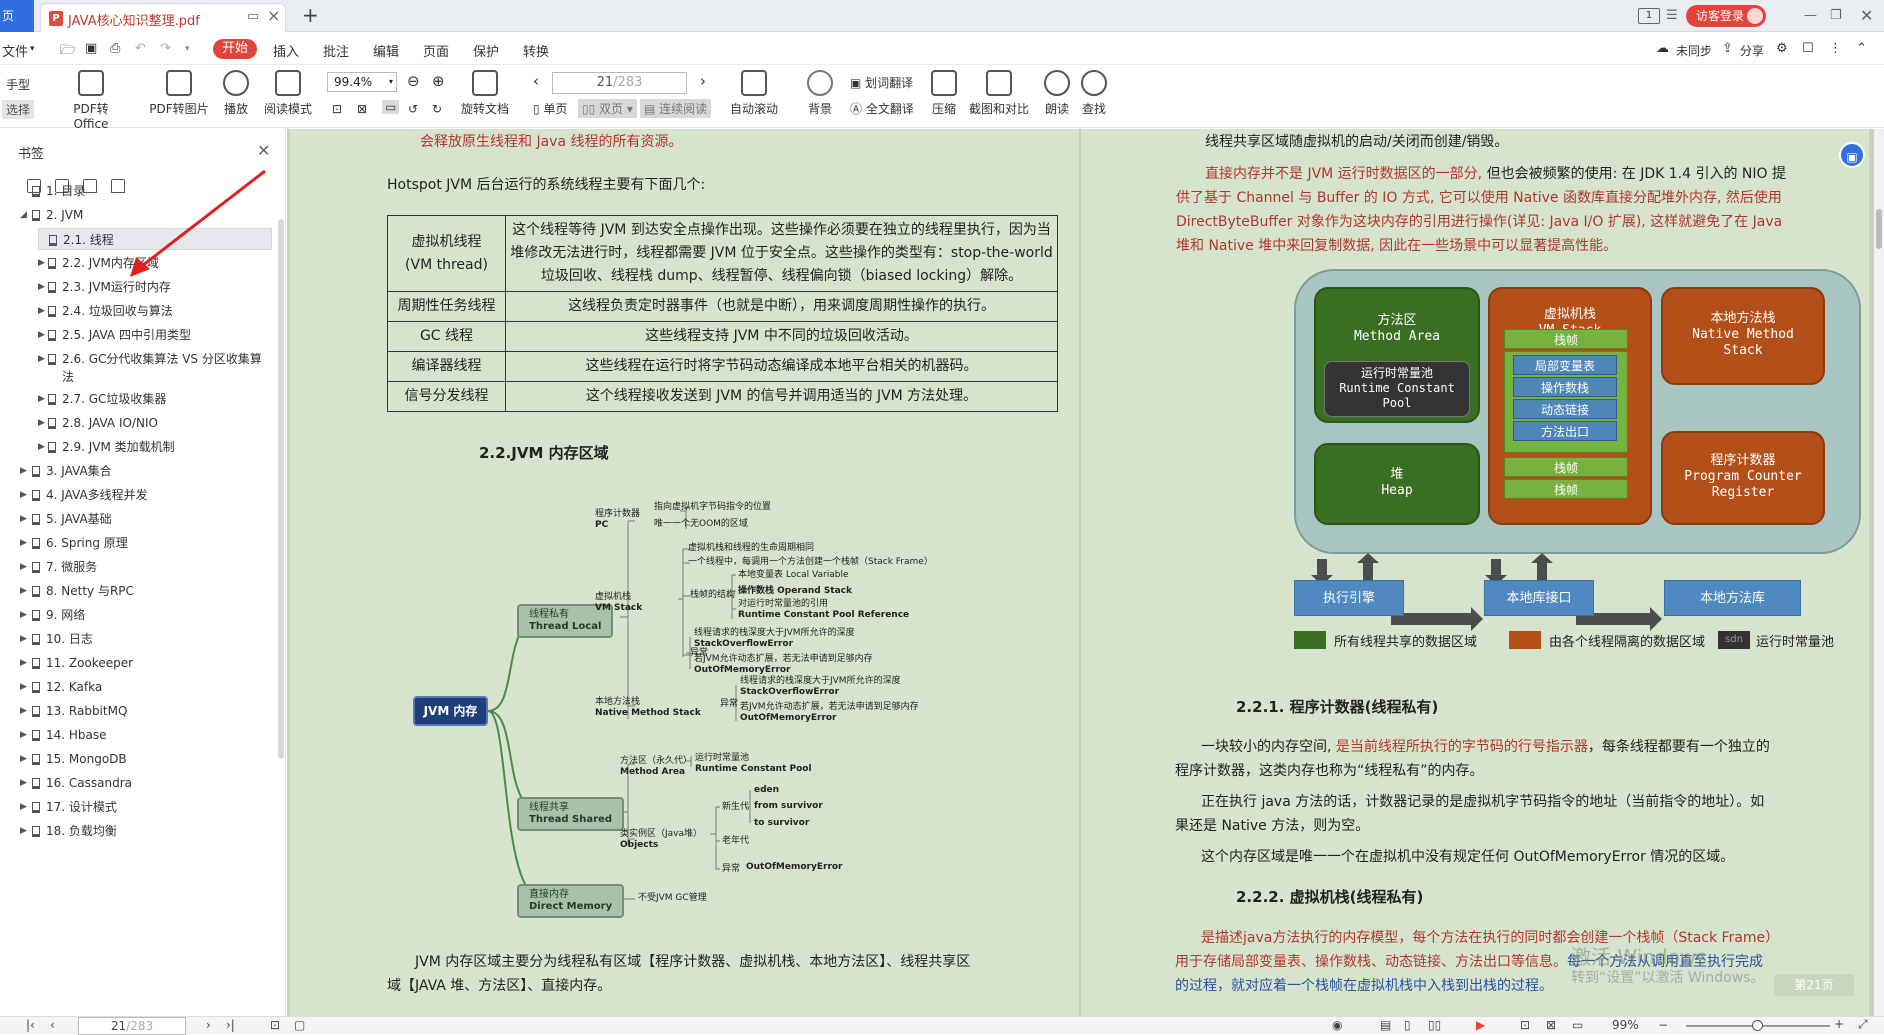 Image resolution: width=1884 pixels, height=1035 pixels. Describe the element at coordinates (142, 735) in the screenshot. I see `bookmark-item: ▶ 14. Hbase` at that location.